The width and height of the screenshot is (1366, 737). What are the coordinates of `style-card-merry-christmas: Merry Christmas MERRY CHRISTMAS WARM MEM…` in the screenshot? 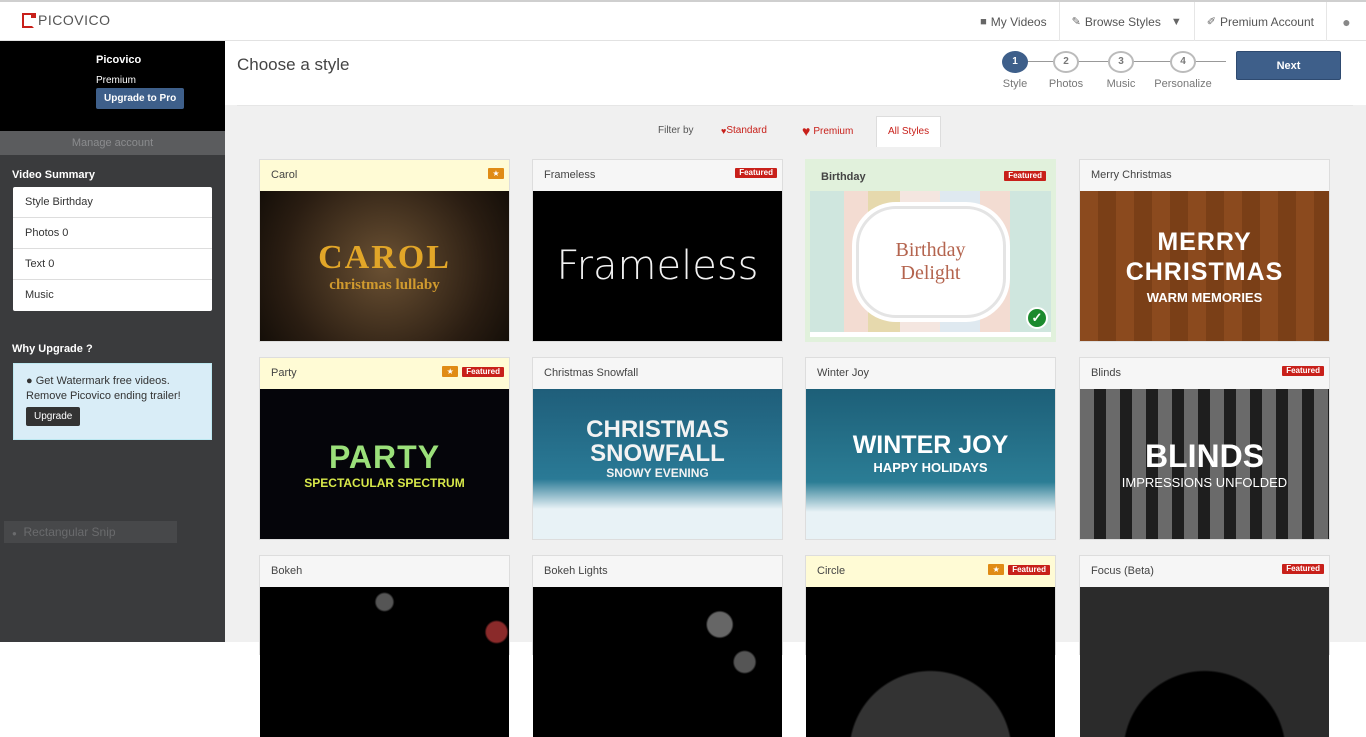 It's located at (1204, 250).